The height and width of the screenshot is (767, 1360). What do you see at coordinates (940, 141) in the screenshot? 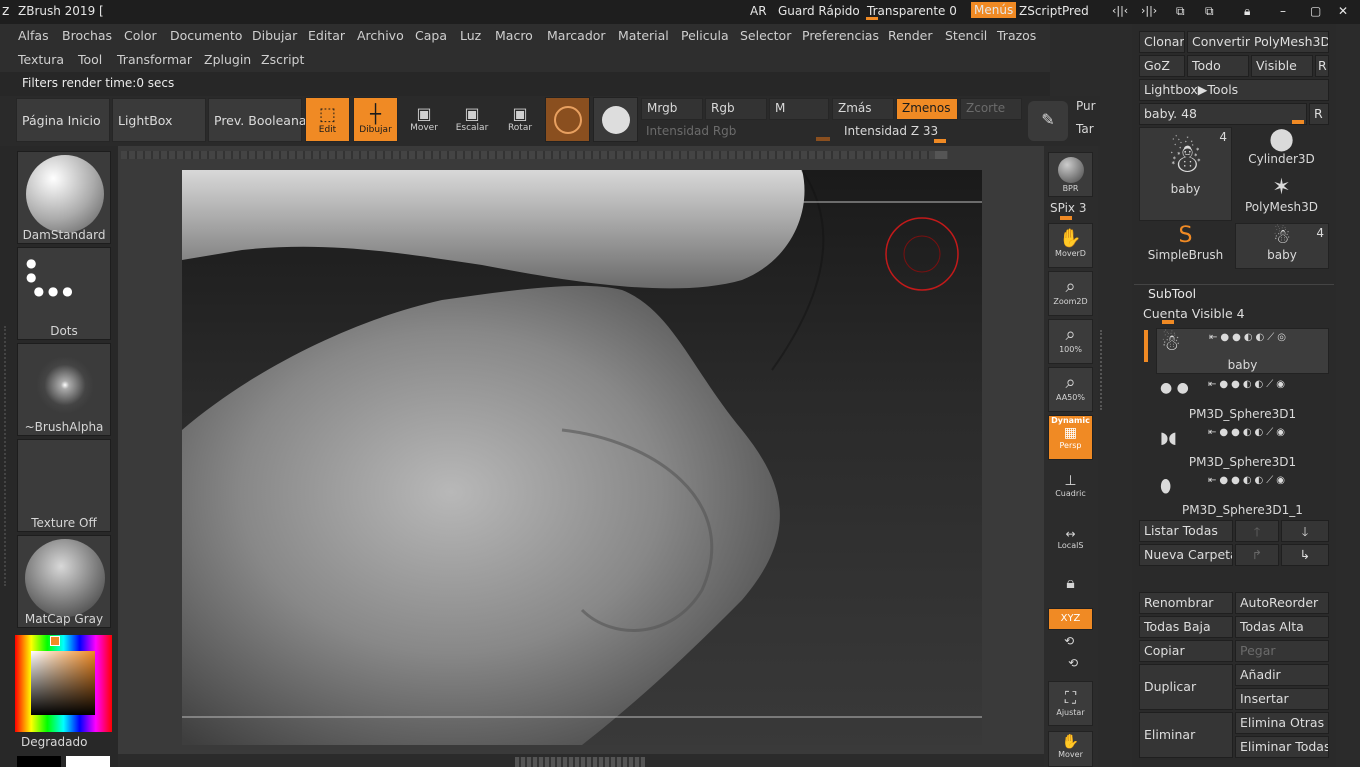
I see `z-intensity-knob` at bounding box center [940, 141].